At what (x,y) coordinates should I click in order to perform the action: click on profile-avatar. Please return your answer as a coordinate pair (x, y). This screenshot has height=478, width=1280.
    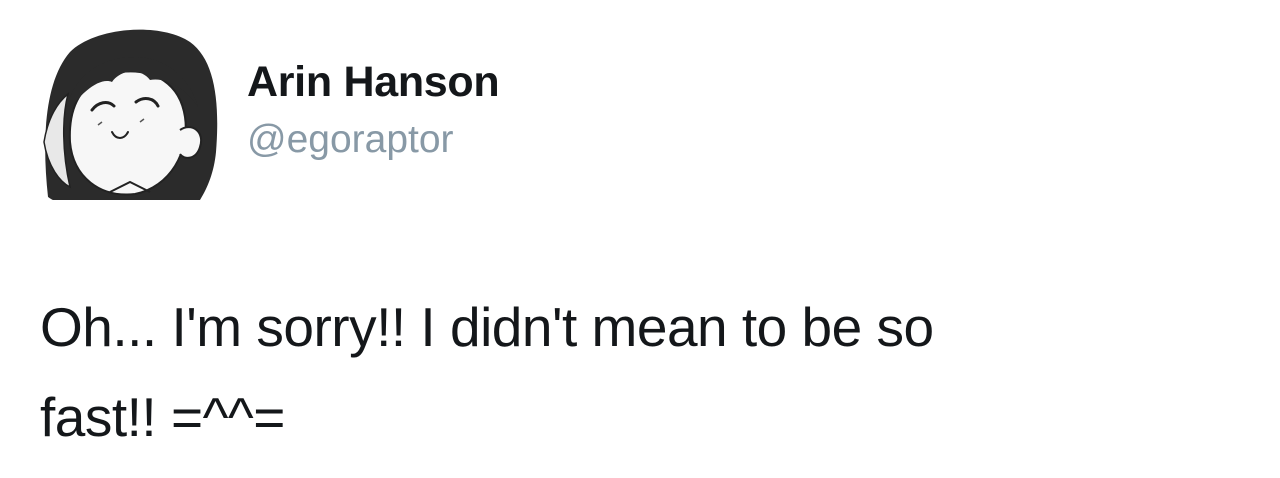
    Looking at the image, I should click on (130, 112).